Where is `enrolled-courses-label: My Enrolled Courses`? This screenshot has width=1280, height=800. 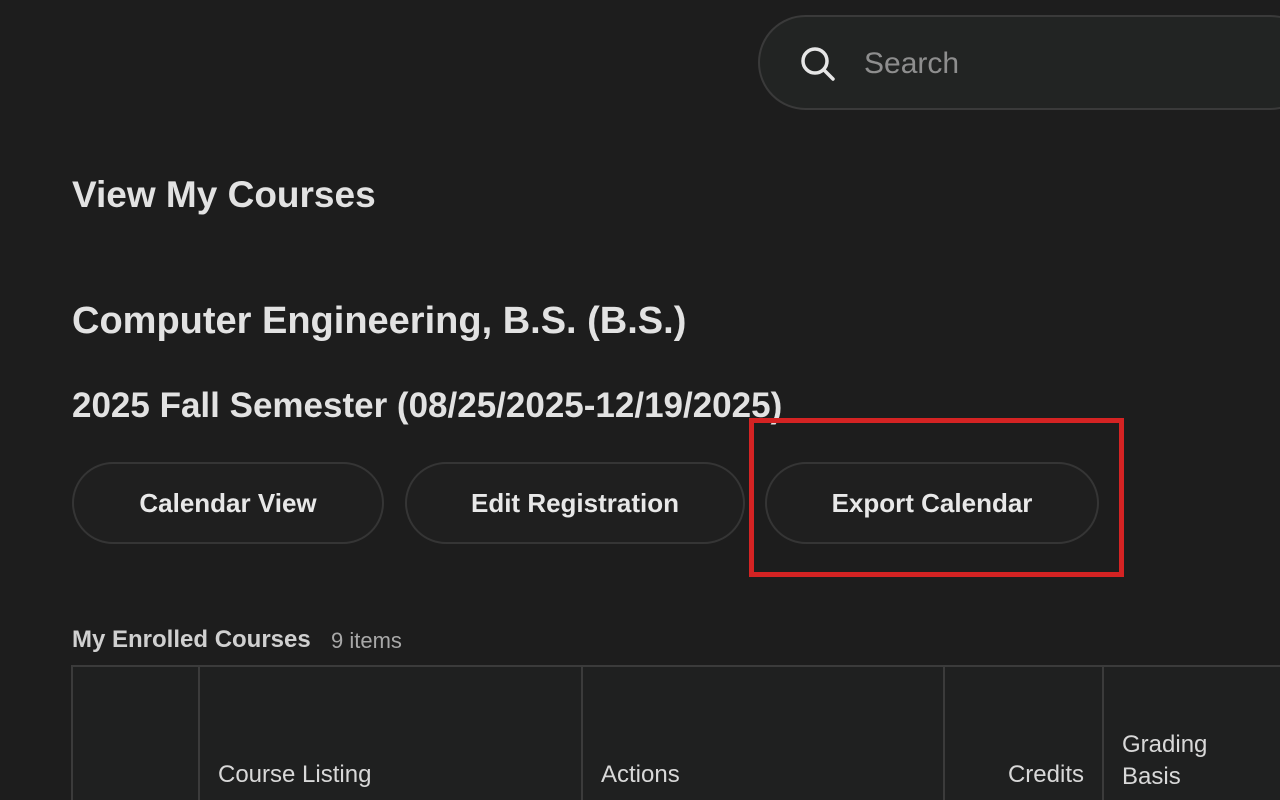
enrolled-courses-label: My Enrolled Courses is located at coordinates (191, 639).